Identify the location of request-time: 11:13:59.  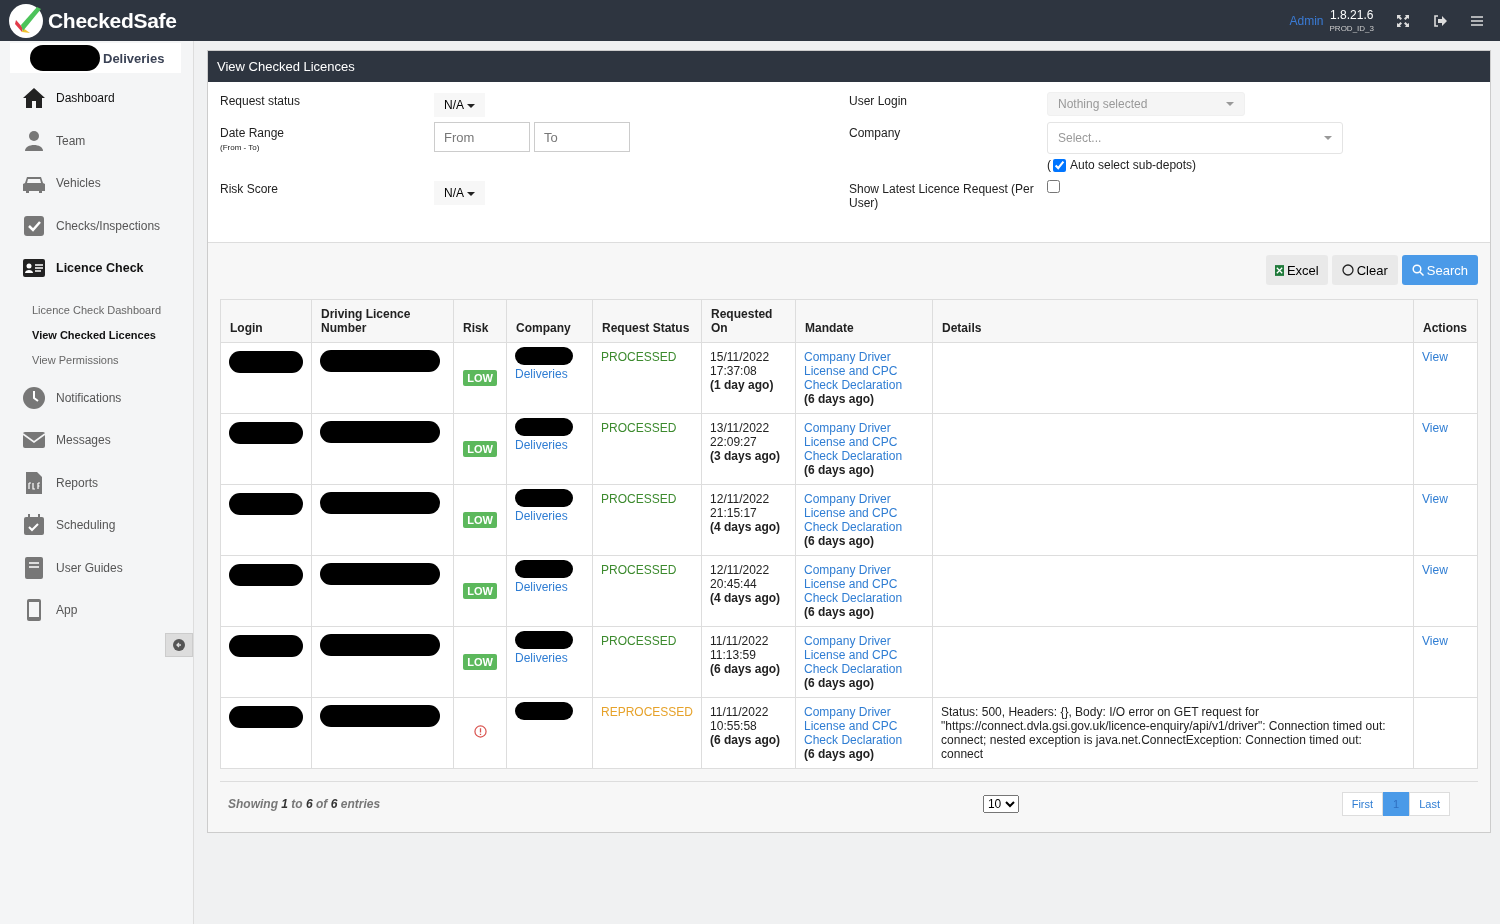
(733, 655).